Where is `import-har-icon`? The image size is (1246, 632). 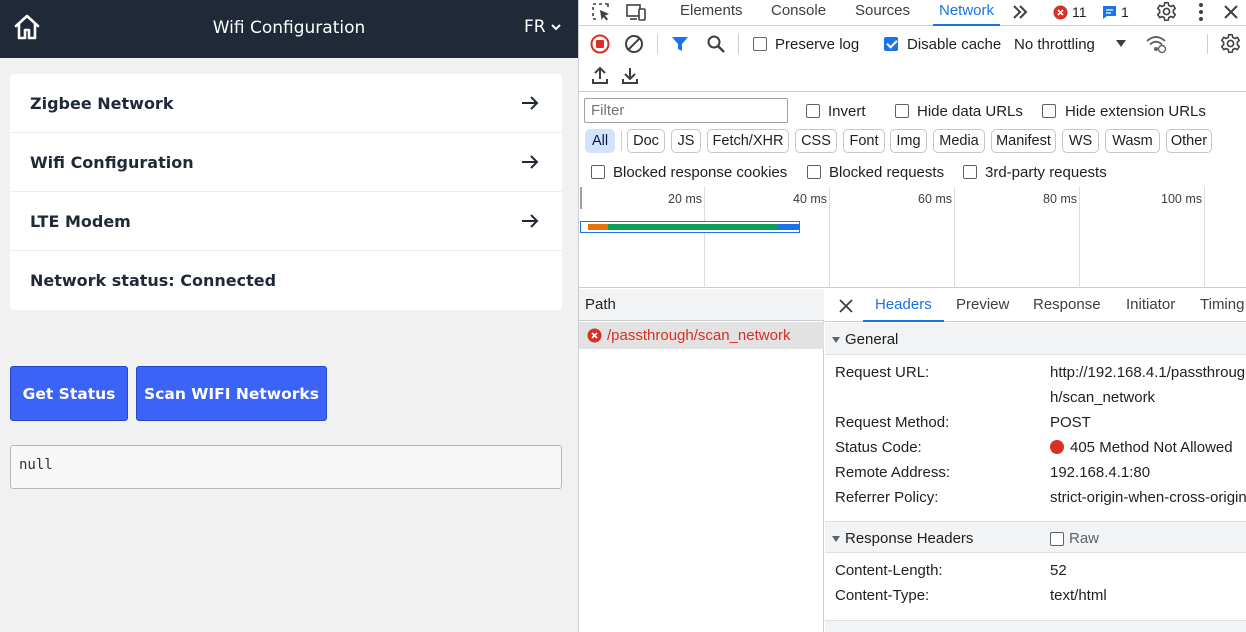
import-har-icon is located at coordinates (600, 75).